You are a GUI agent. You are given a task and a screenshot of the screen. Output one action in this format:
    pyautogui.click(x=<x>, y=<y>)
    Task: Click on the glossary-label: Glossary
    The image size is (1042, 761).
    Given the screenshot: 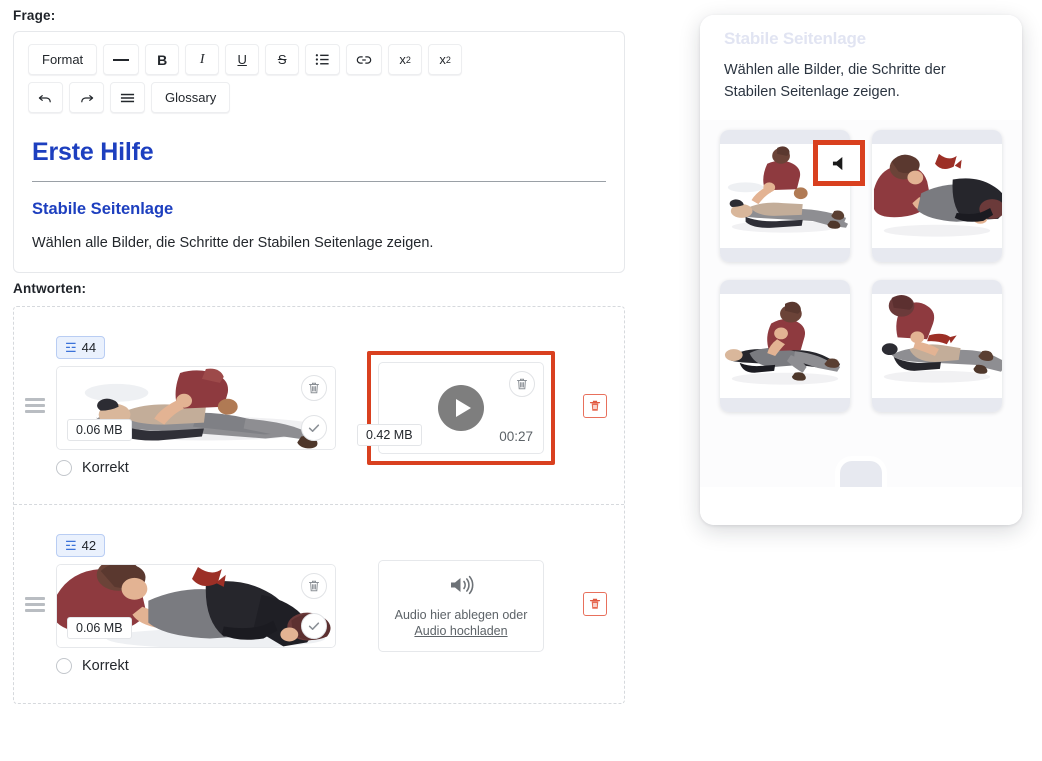 What is the action you would take?
    pyautogui.click(x=191, y=97)
    